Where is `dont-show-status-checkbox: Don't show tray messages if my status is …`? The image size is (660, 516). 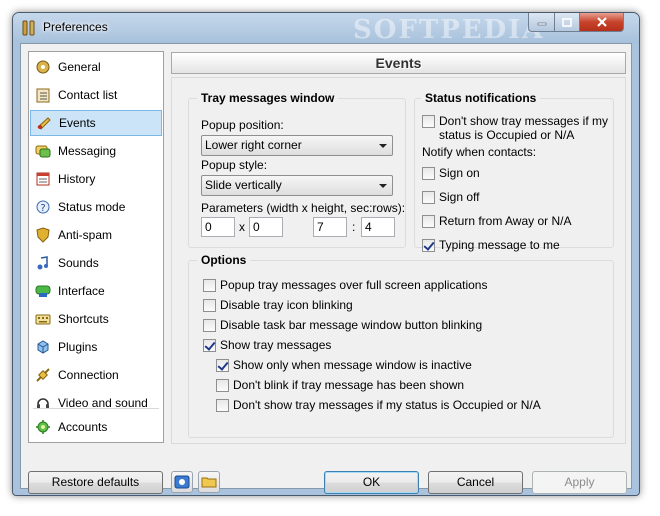 dont-show-status-checkbox: Don't show tray messages if my status is … is located at coordinates (515, 128).